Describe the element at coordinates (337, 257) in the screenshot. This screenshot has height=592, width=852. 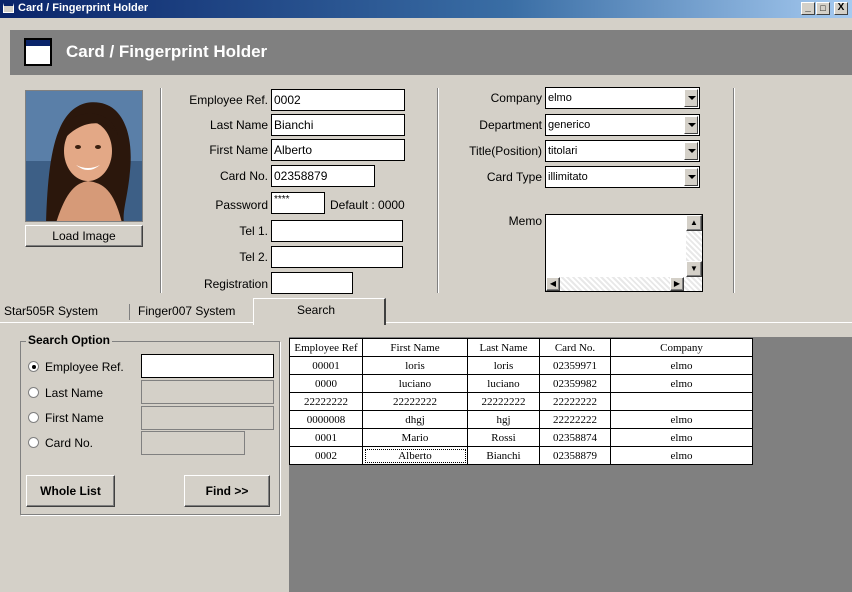
I see `tel2-field` at that location.